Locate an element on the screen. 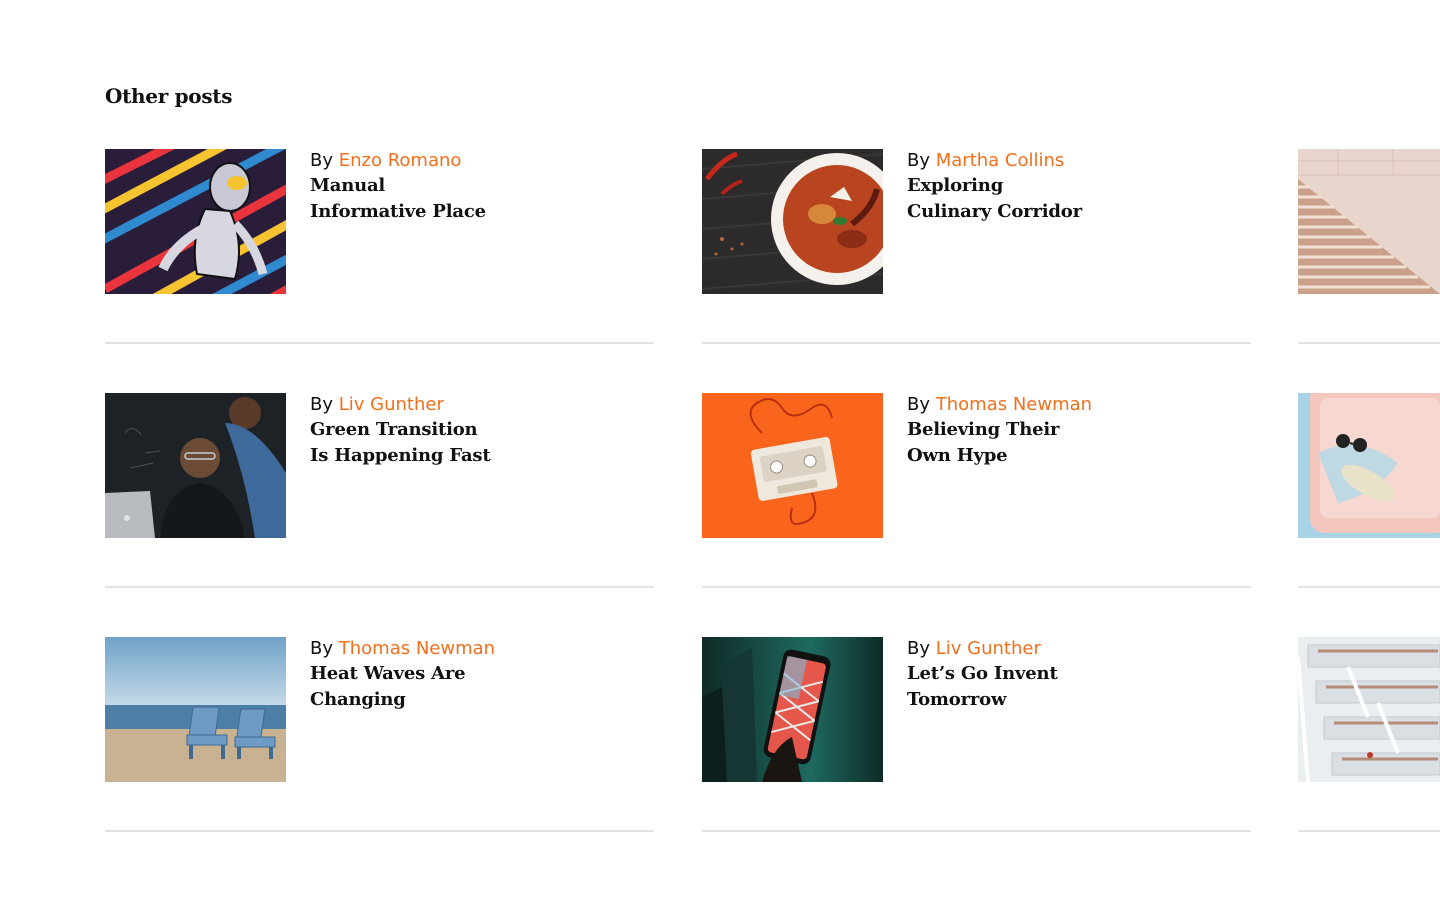  post-byline: By Martha Collins is located at coordinates (1072, 161).